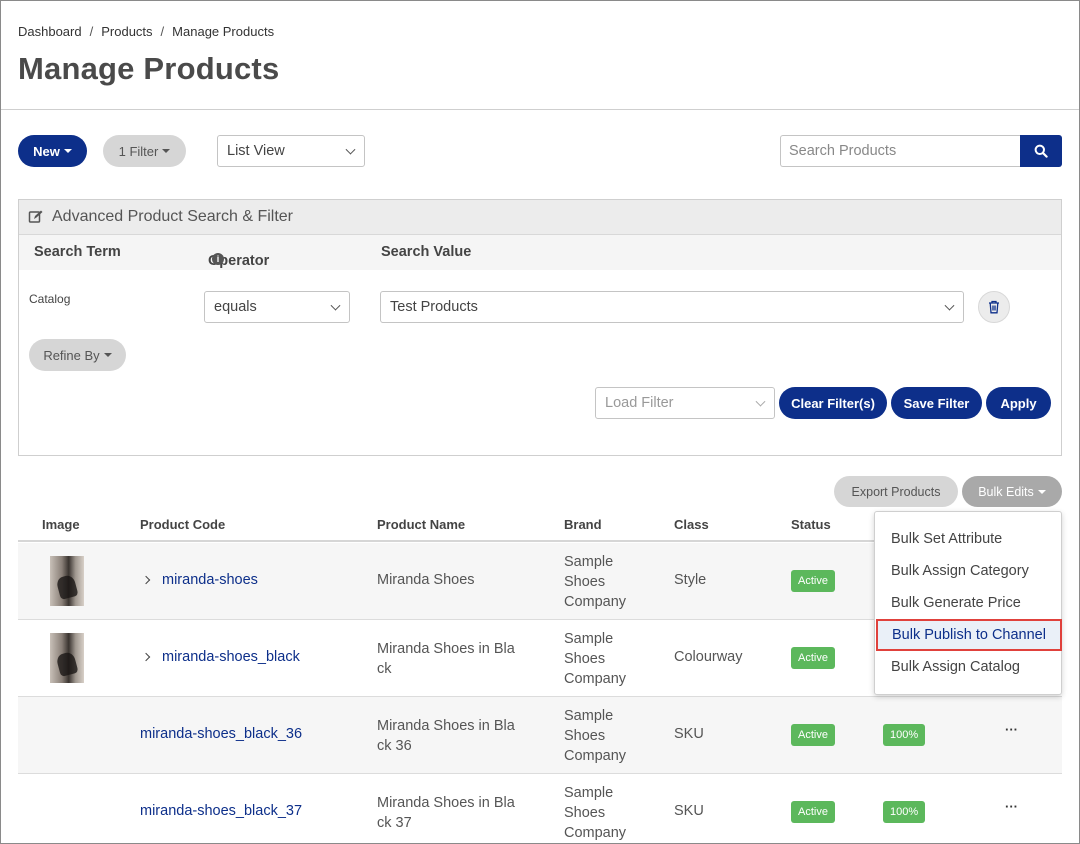  I want to click on operator-select: equals, so click(277, 307).